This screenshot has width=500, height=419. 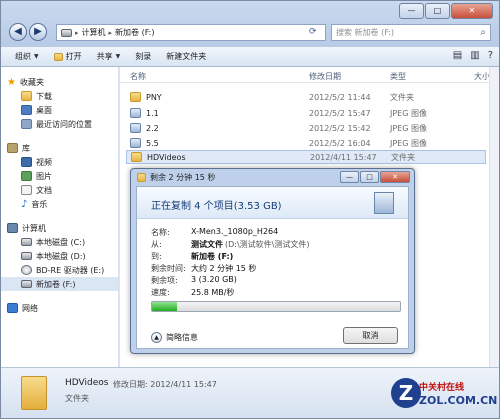 What do you see at coordinates (490, 55) in the screenshot?
I see `help-icon: ?` at bounding box center [490, 55].